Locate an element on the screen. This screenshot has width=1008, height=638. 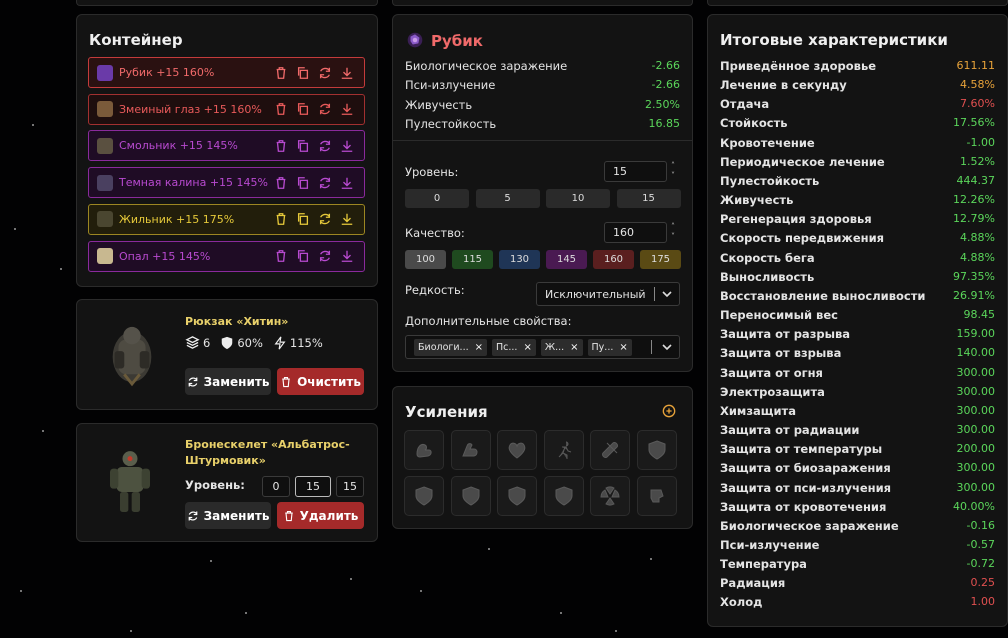
quality-preset-button: 115 is located at coordinates (472, 259).